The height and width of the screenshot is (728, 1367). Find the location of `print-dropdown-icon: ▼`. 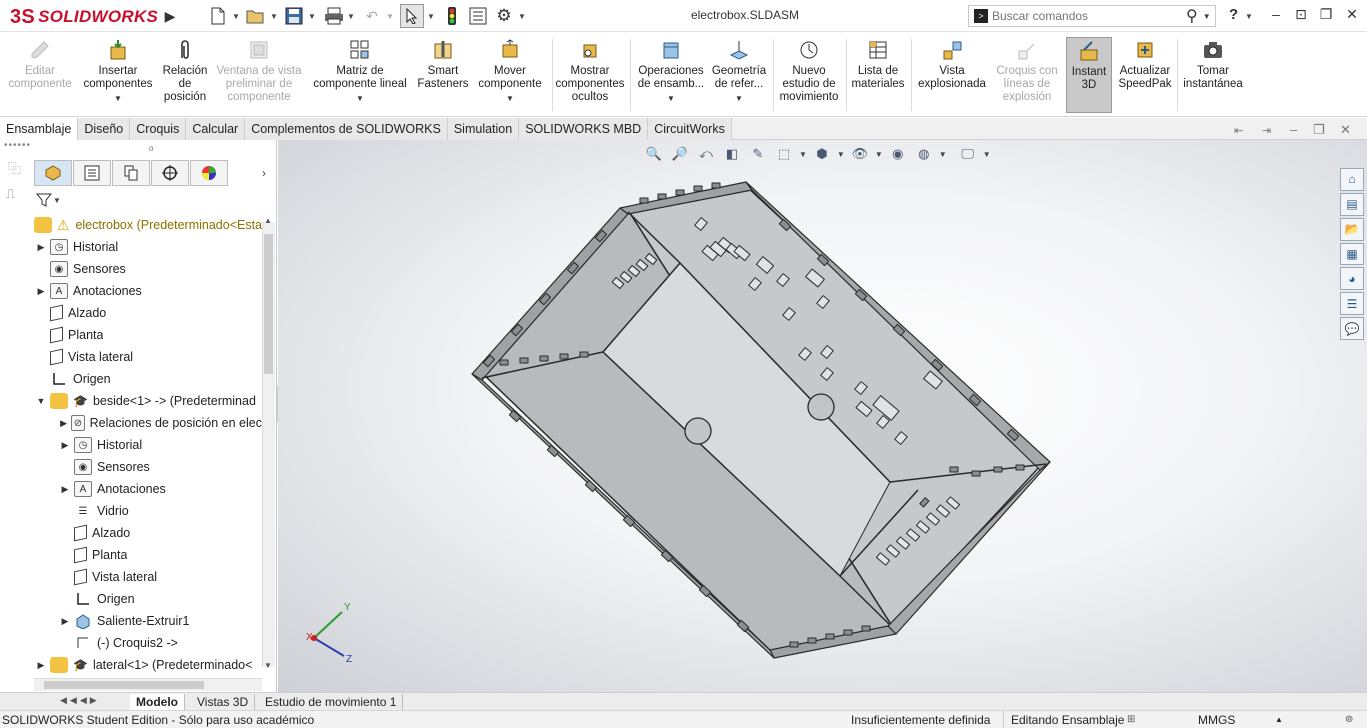

print-dropdown-icon: ▼ is located at coordinates (351, 16).